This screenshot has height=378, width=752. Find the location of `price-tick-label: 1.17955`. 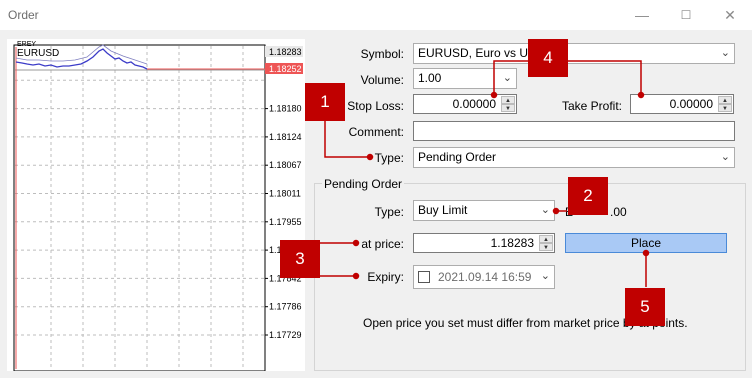

price-tick-label: 1.17955 is located at coordinates (285, 222).